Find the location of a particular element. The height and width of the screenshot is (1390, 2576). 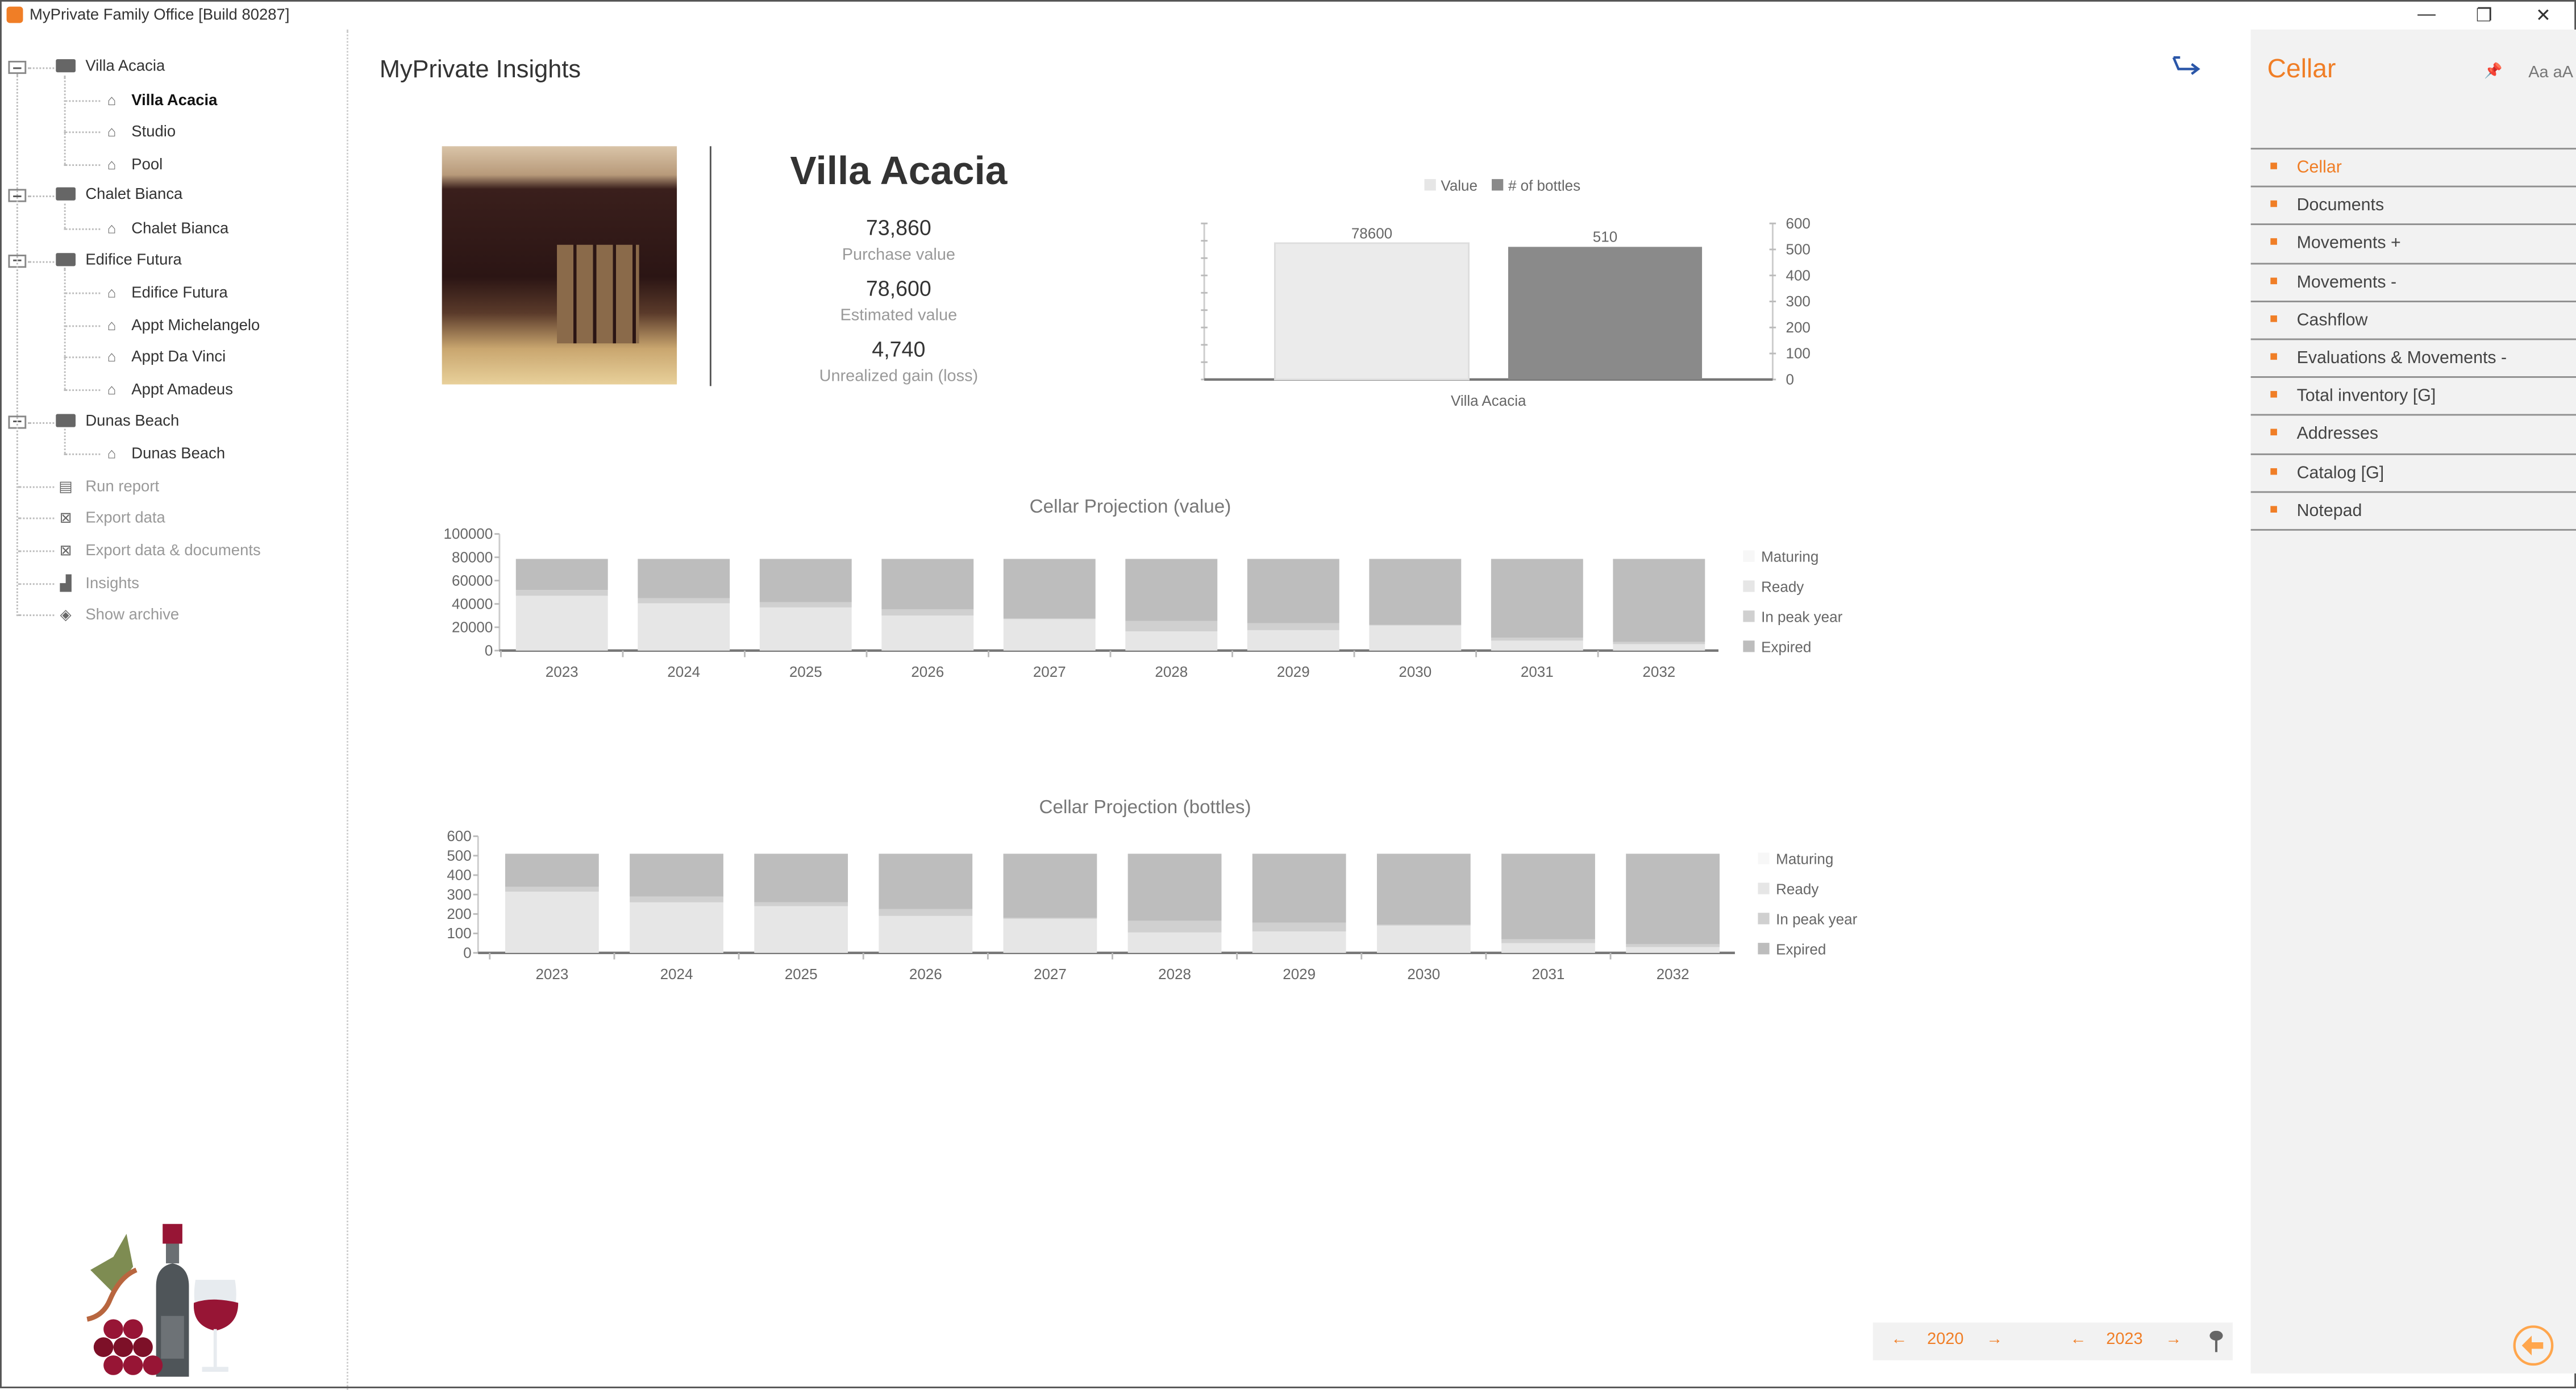

filter-icon is located at coordinates (2216, 1342).